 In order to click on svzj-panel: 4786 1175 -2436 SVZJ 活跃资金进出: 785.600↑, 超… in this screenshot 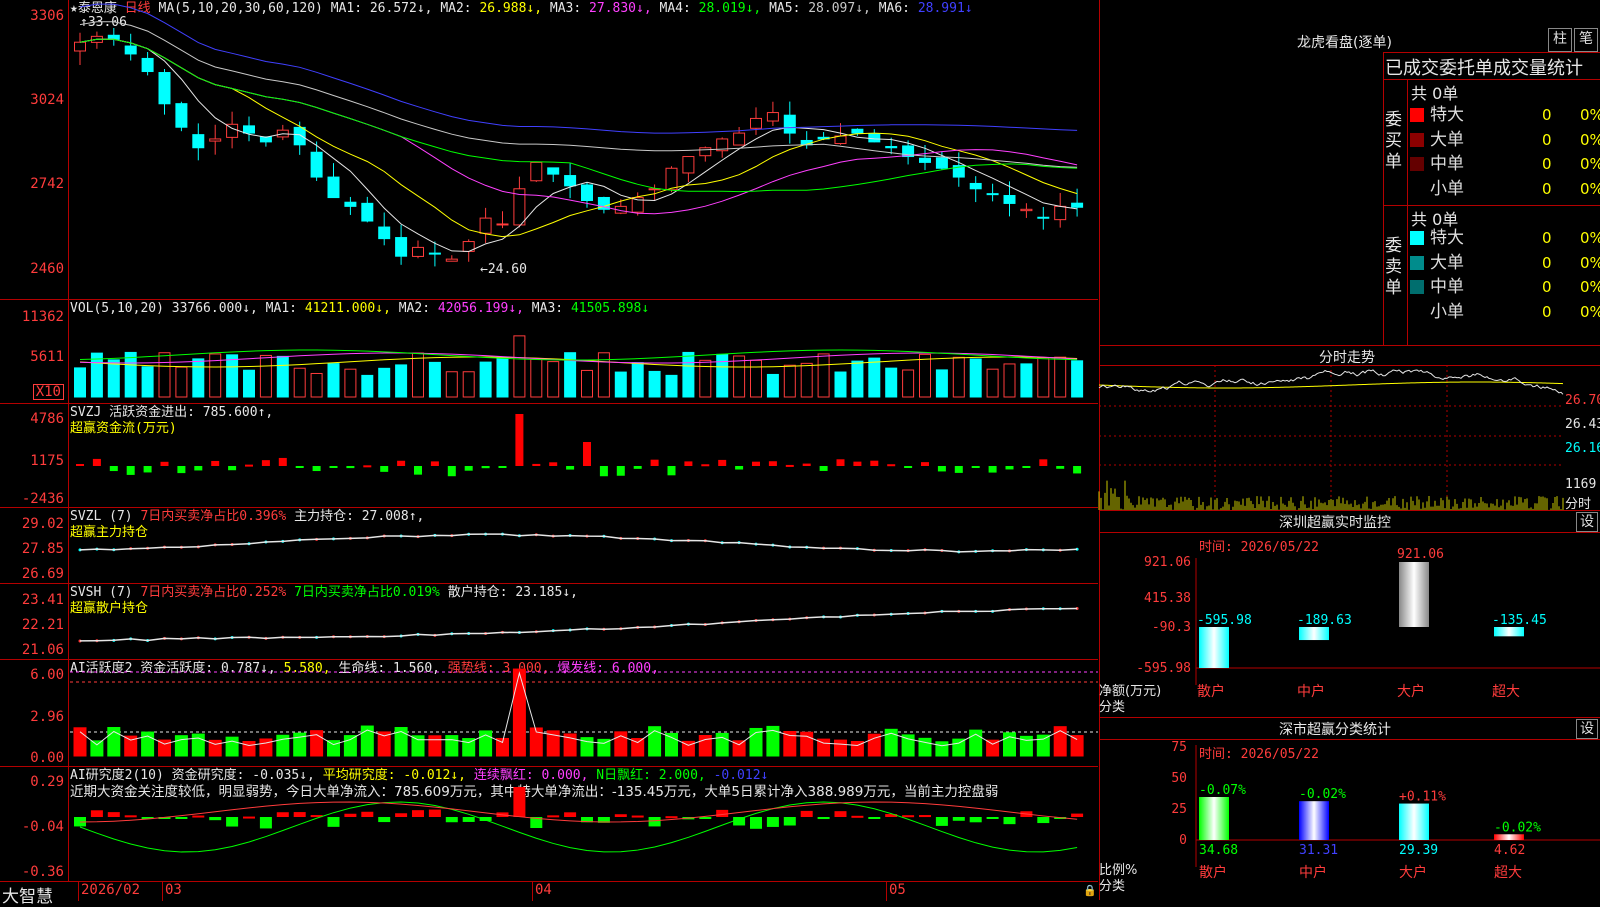, I will do `click(549, 456)`.